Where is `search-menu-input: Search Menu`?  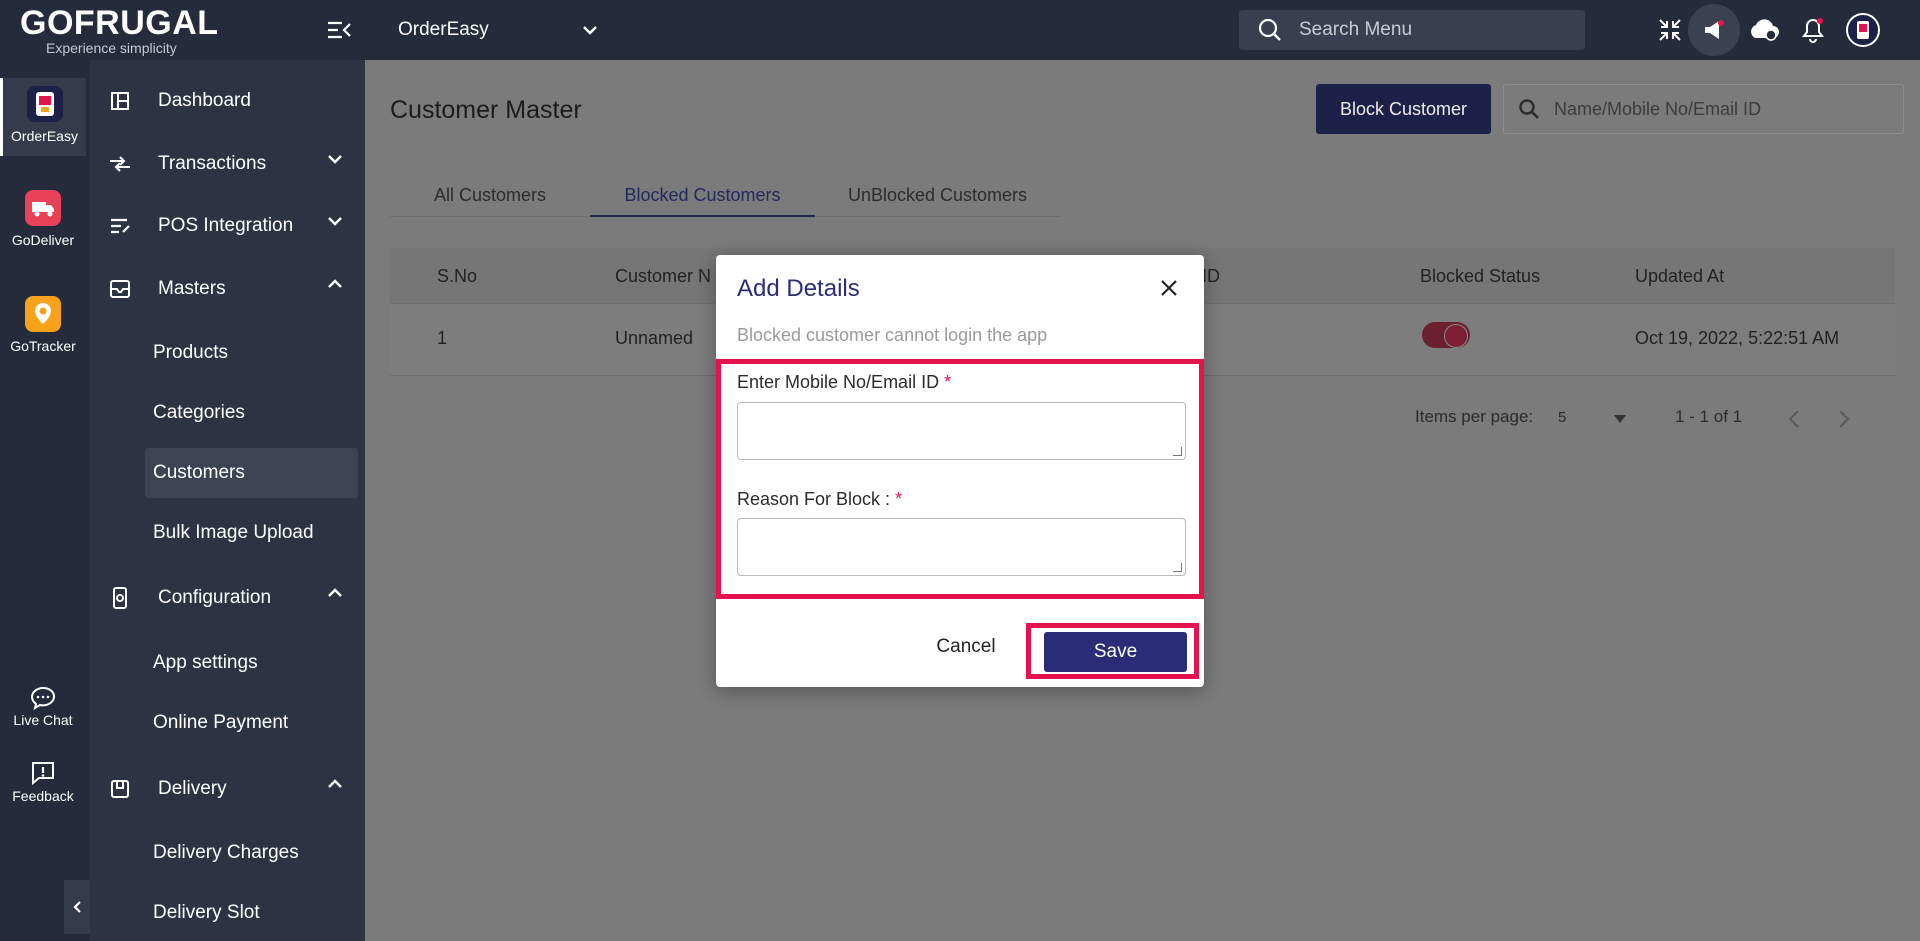
search-menu-input: Search Menu is located at coordinates (1412, 30).